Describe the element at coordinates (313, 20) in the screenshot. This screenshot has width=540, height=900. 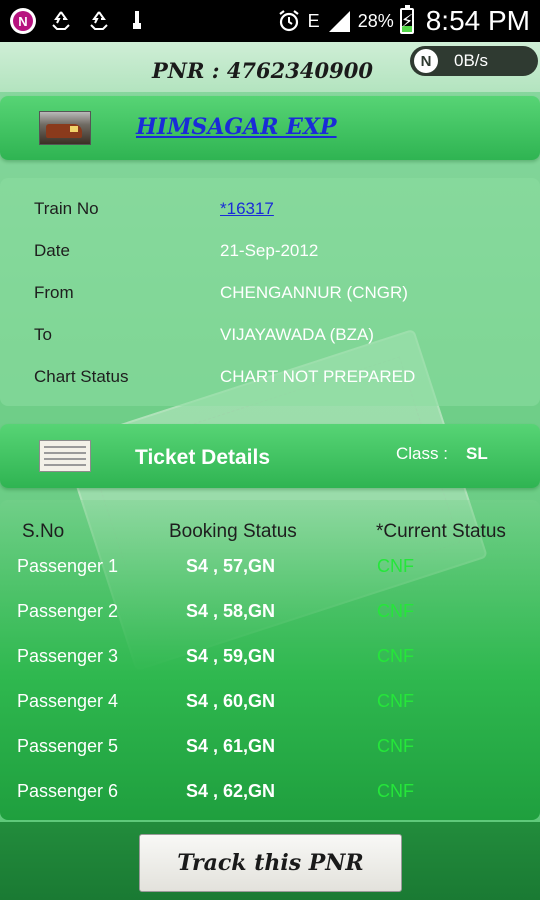
I see `edge-data-icon: E` at that location.